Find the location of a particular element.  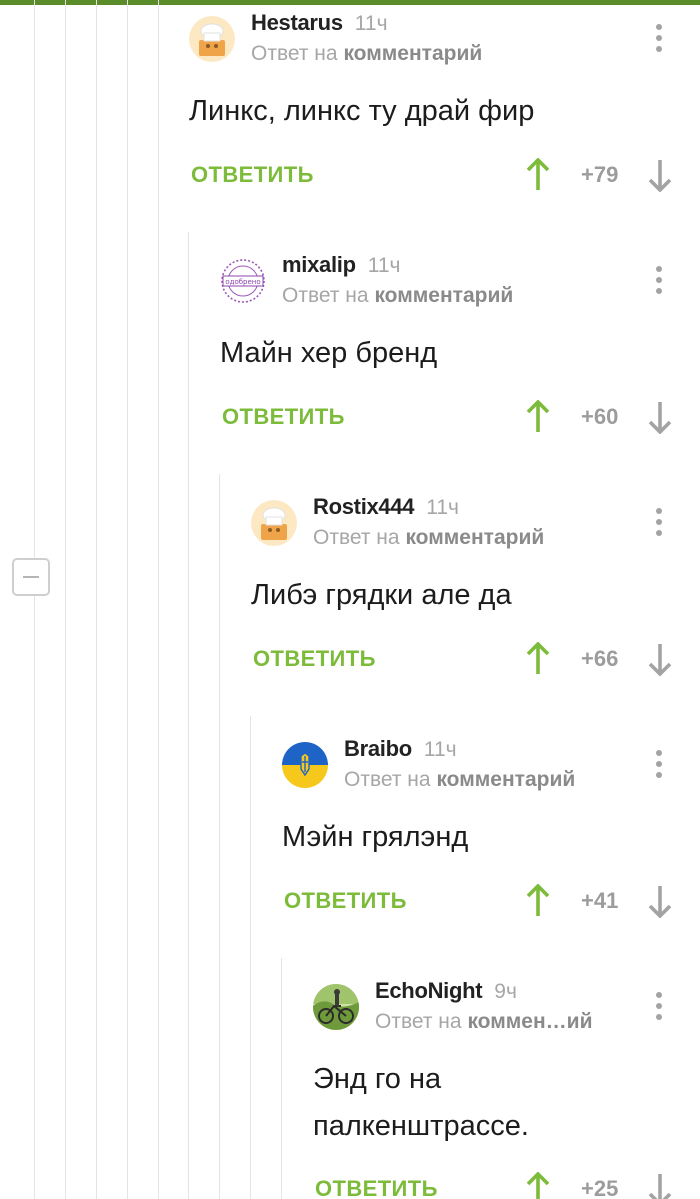

stamp-avatar-text: одобрено is located at coordinates (242, 282).